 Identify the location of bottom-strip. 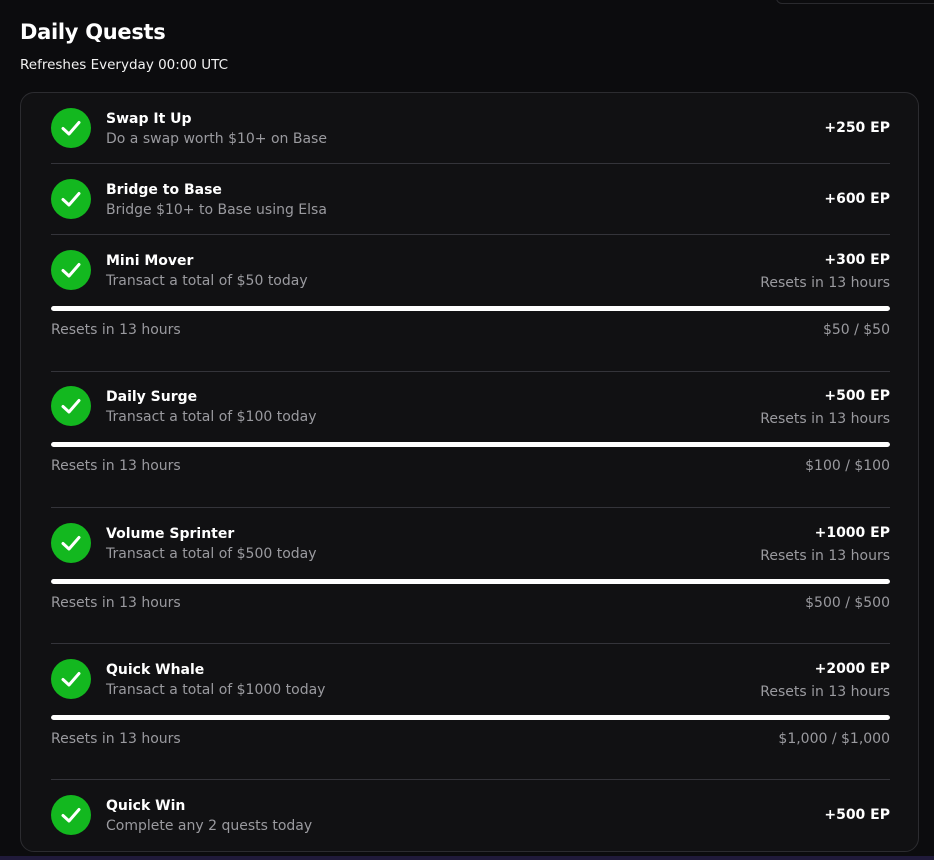
(467, 858).